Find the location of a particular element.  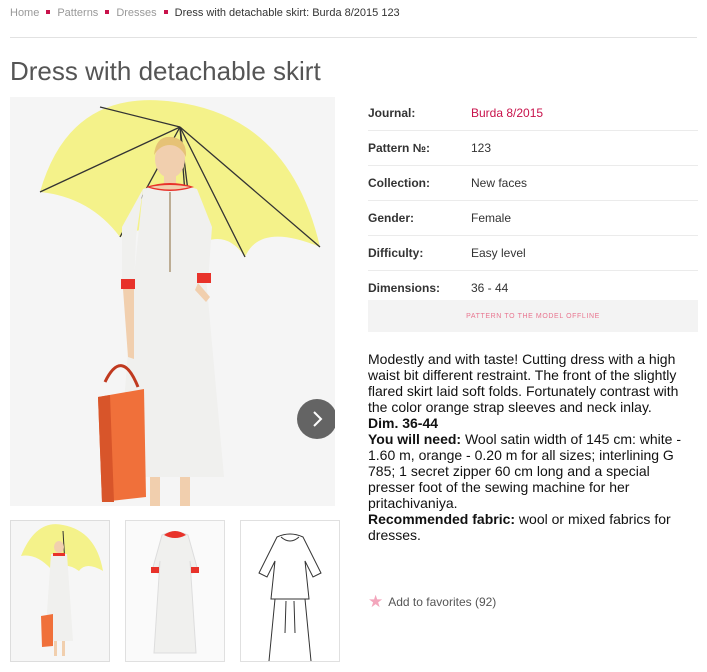

property-value: Easy level is located at coordinates (498, 253).